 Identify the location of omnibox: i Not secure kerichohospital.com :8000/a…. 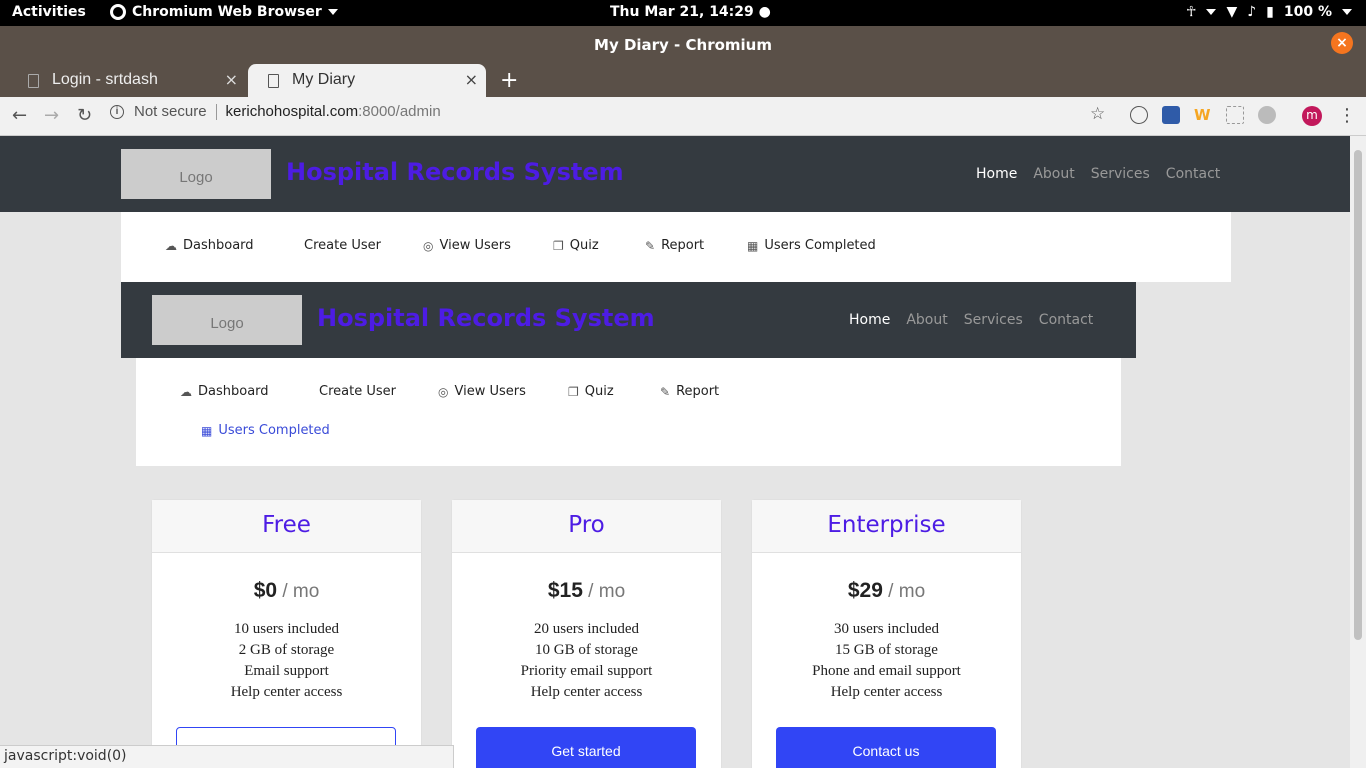
(275, 111).